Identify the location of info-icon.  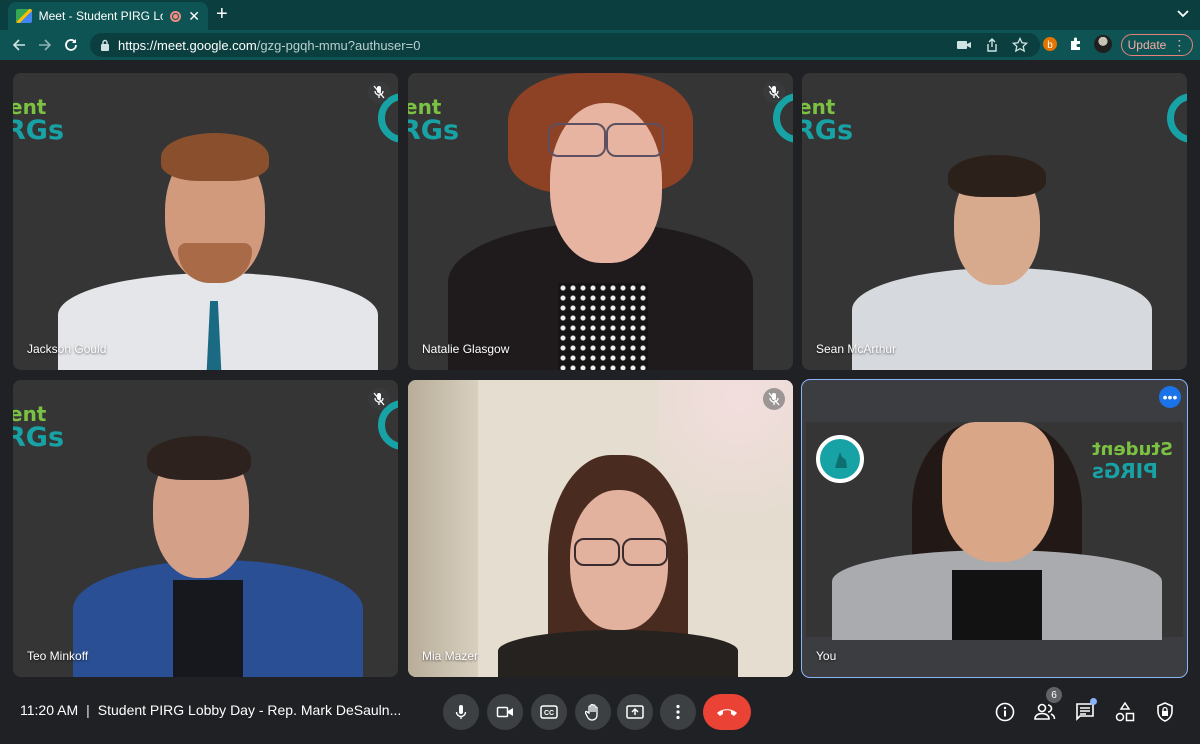
(1005, 712).